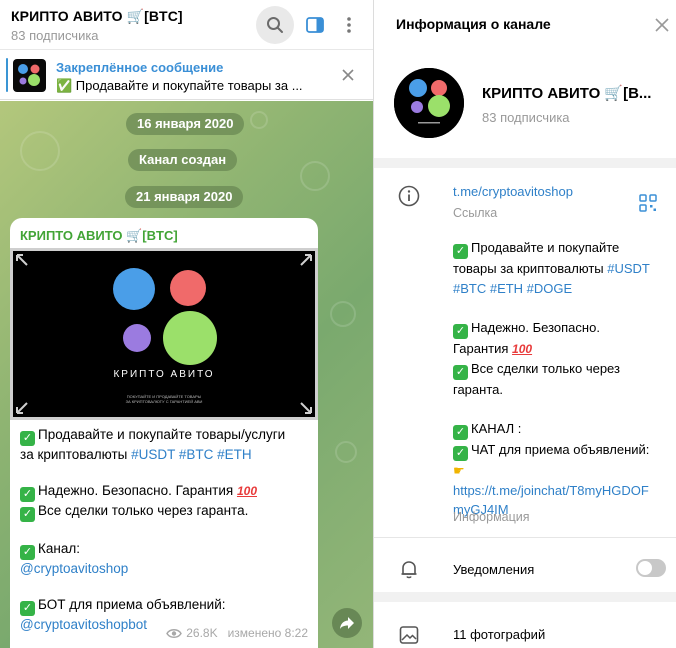 The image size is (676, 648). What do you see at coordinates (29, 75) in the screenshot?
I see `pinned-thumbnail` at bounding box center [29, 75].